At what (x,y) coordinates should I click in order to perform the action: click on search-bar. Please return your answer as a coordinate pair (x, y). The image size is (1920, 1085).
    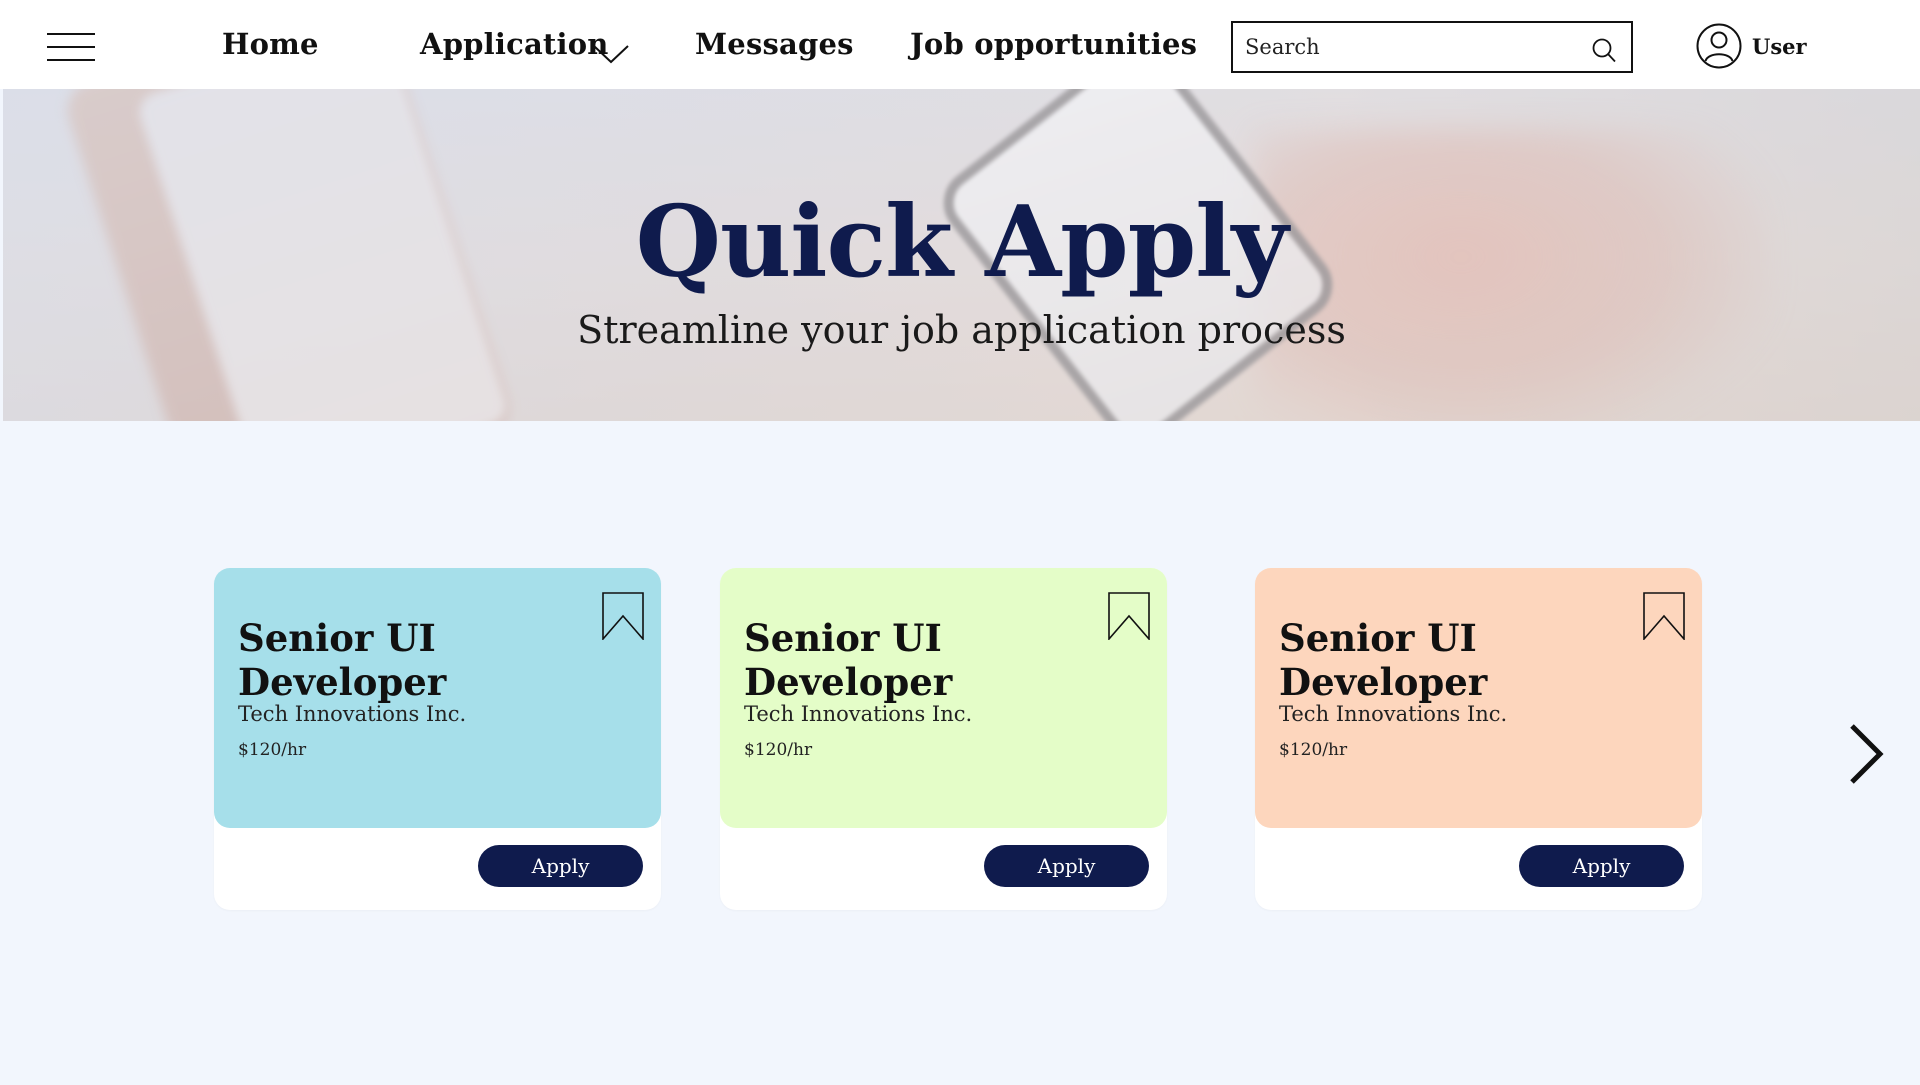
    Looking at the image, I should click on (1432, 47).